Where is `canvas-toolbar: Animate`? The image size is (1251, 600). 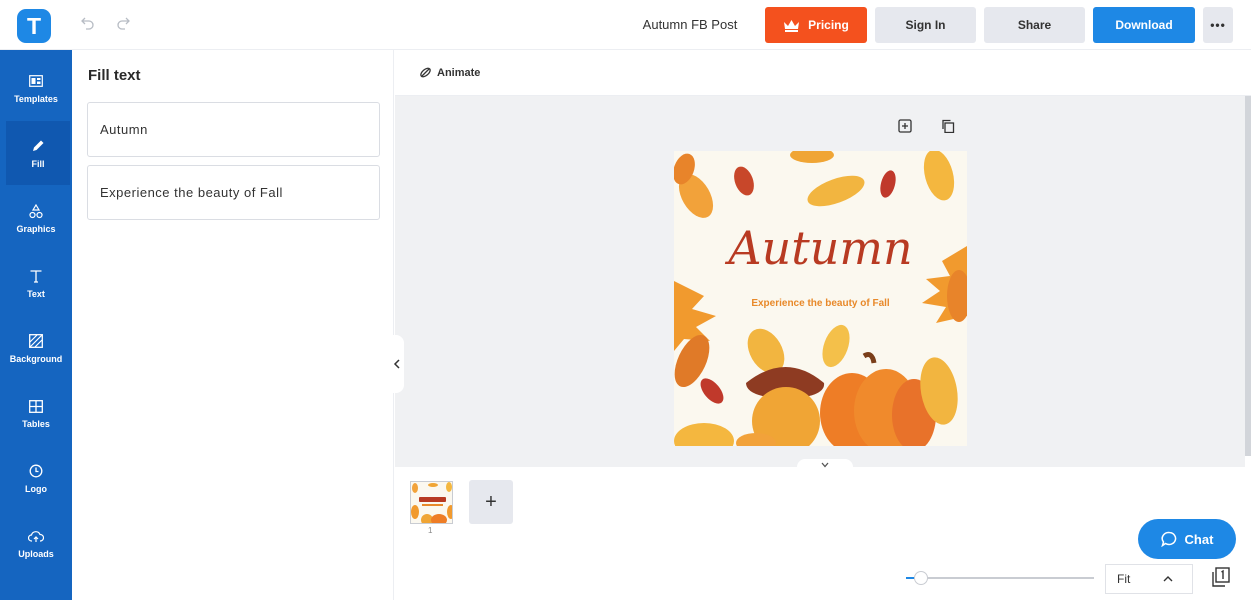 canvas-toolbar: Animate is located at coordinates (823, 73).